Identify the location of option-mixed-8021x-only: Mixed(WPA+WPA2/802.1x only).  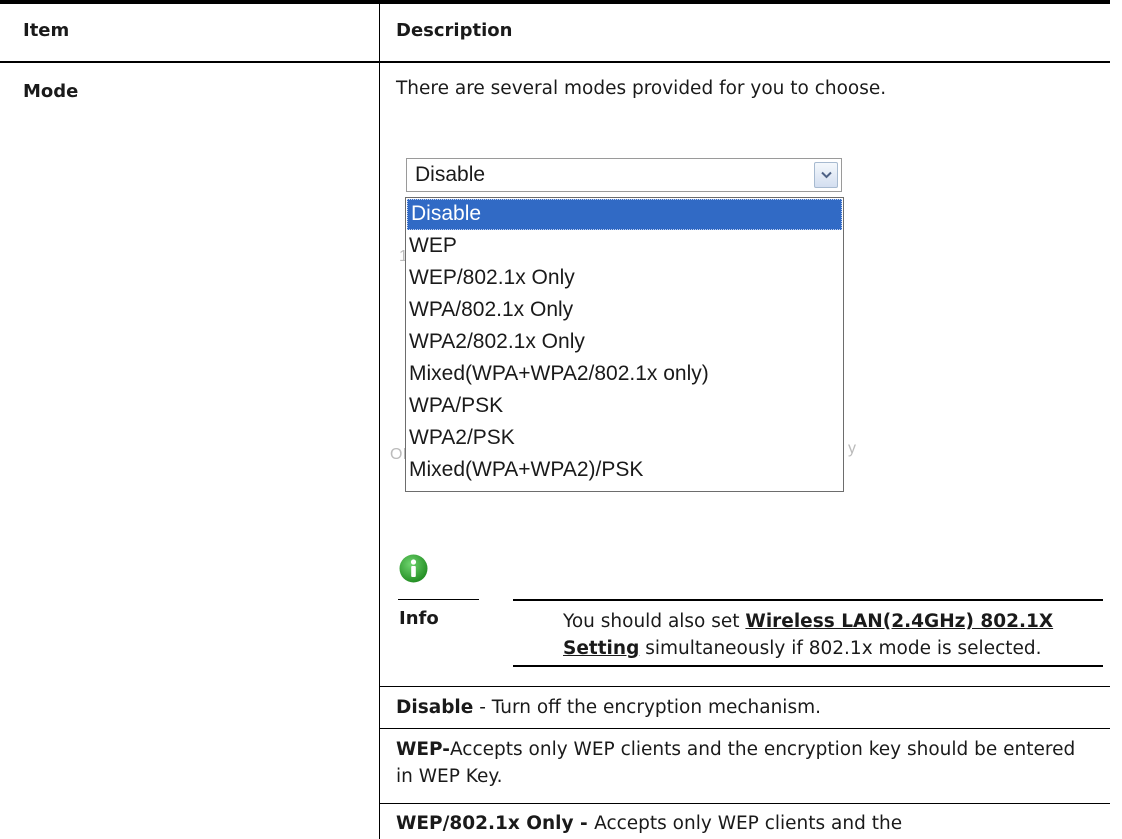
(624, 374).